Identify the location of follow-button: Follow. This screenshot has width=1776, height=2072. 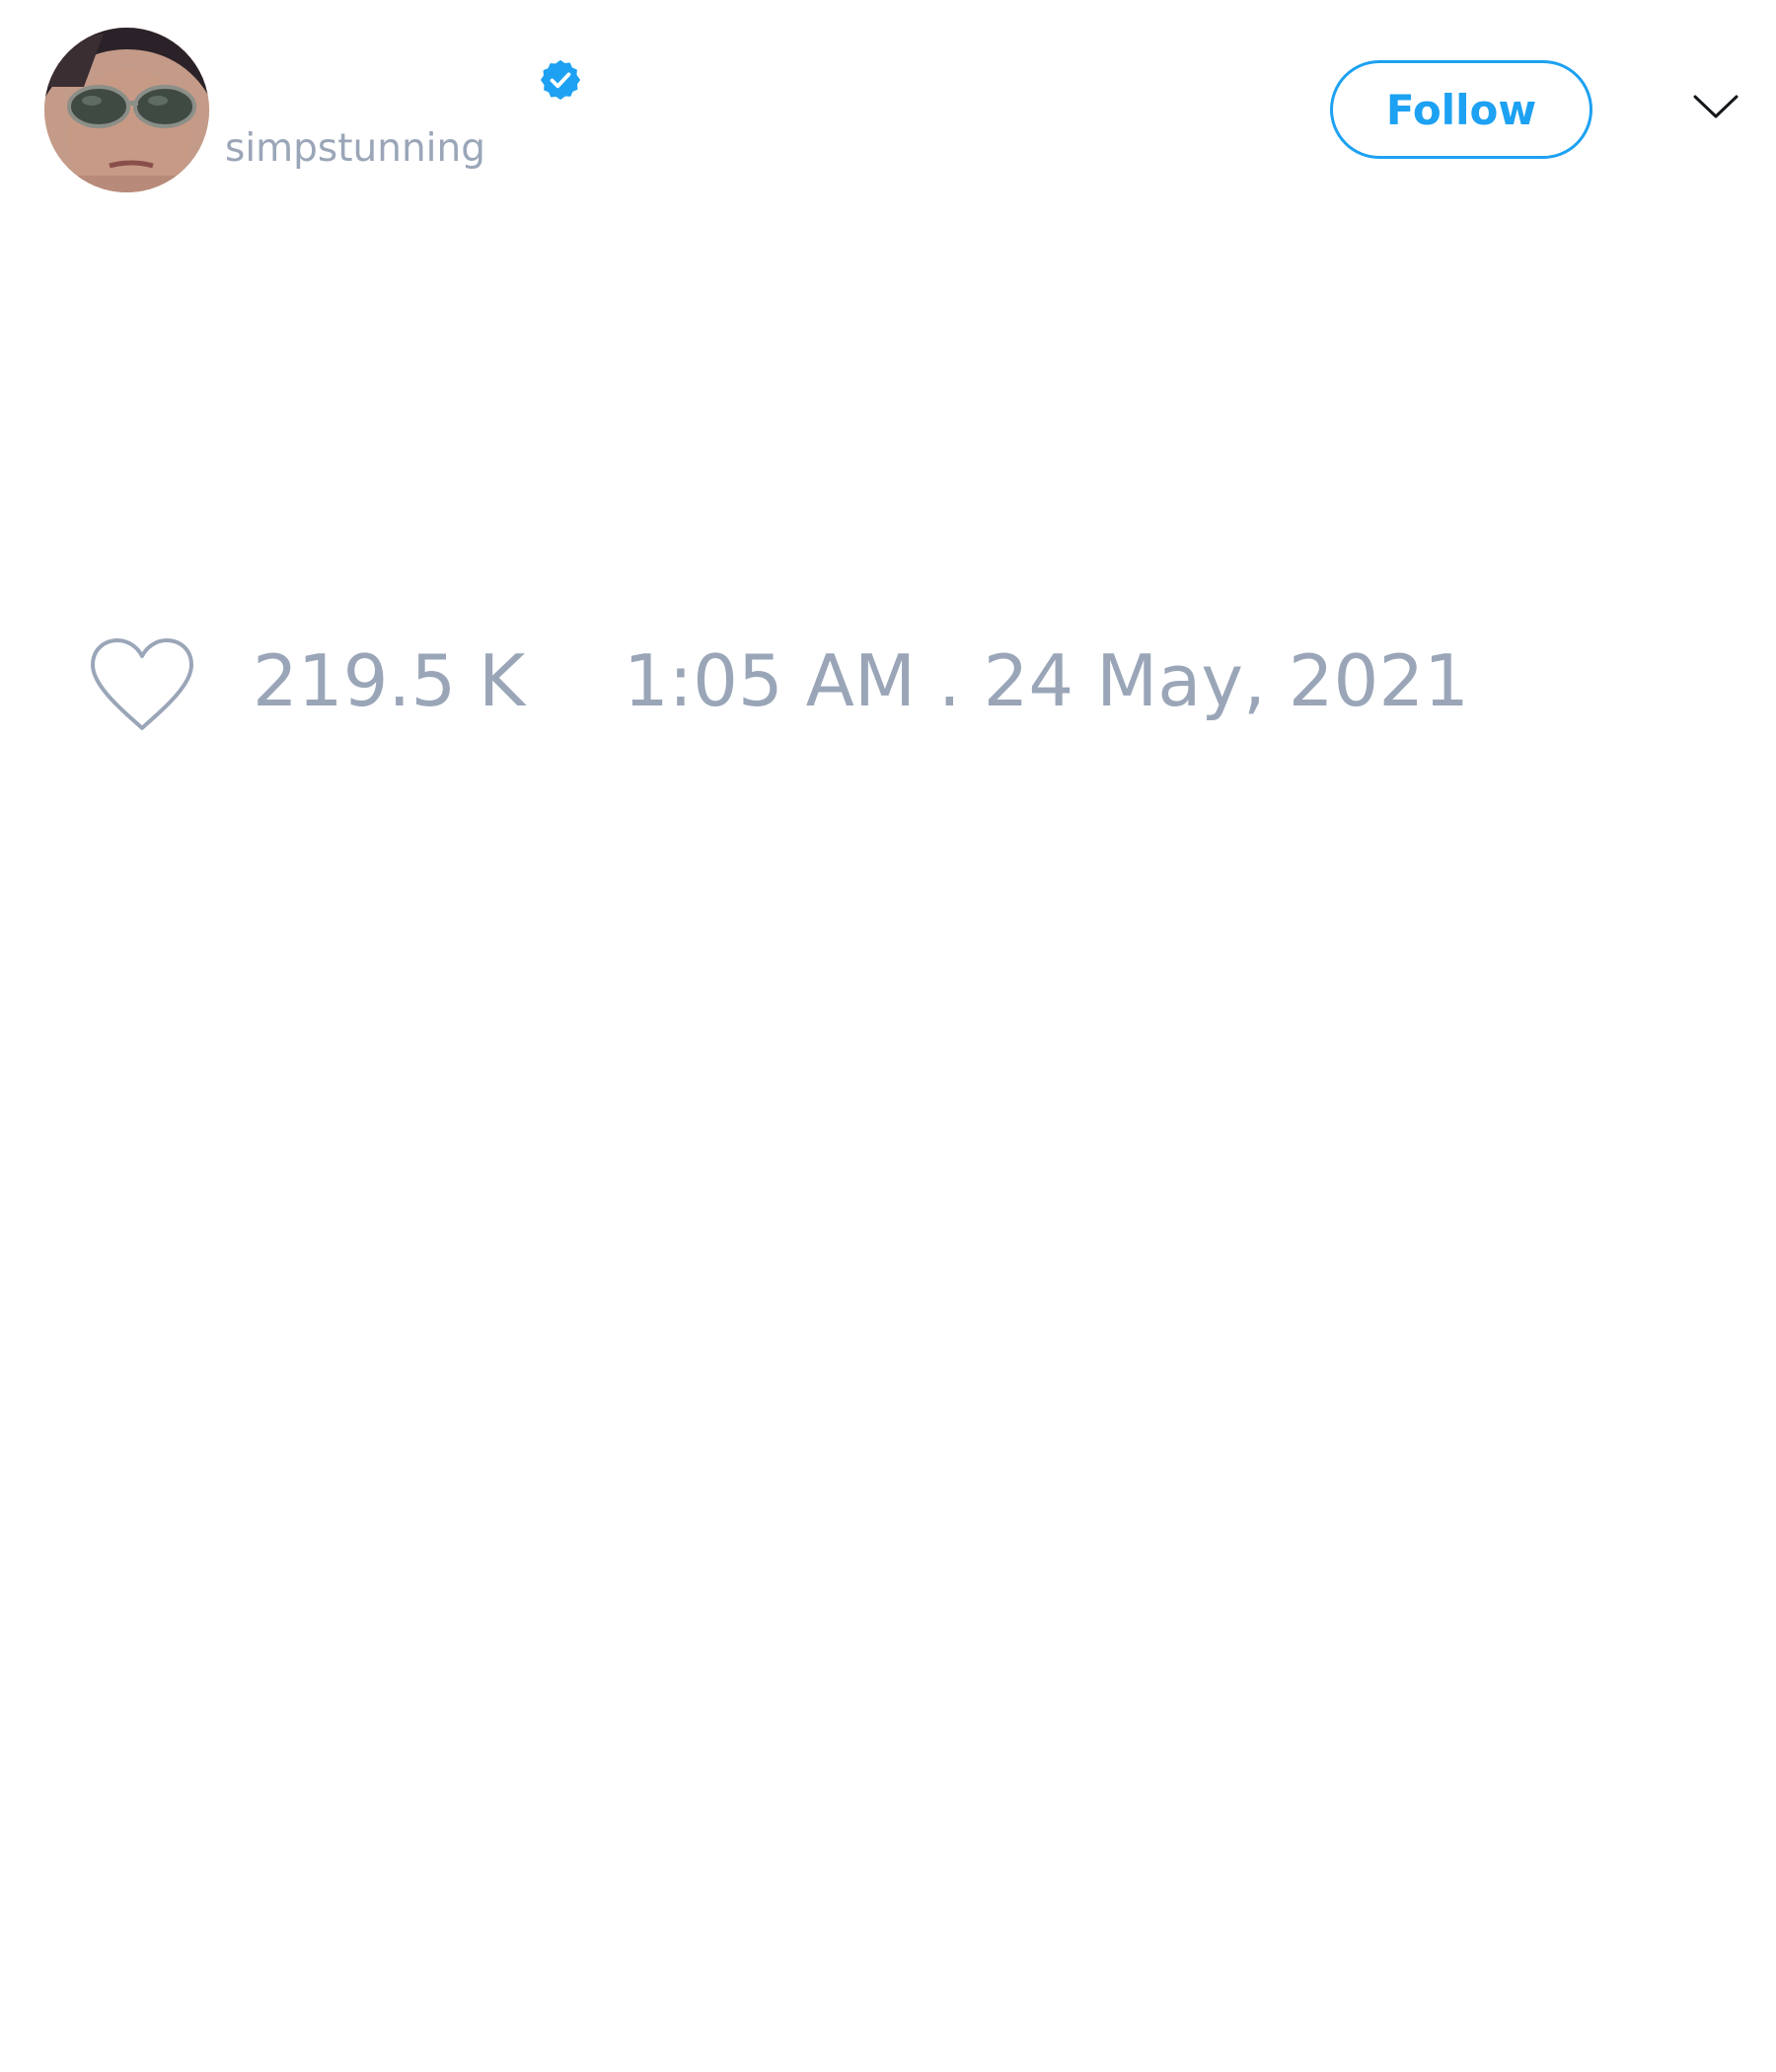
(1461, 110).